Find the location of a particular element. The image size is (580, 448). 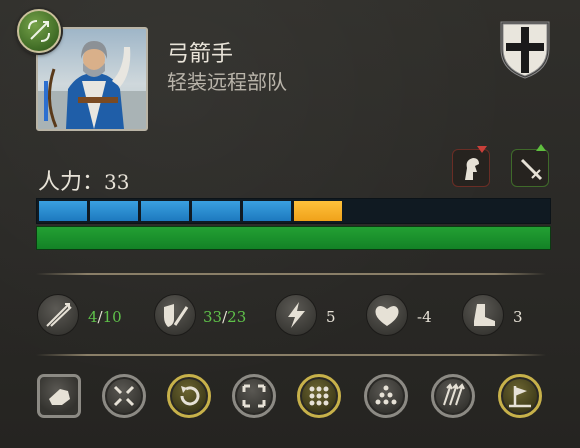

loose-formation-button is located at coordinates (254, 396).